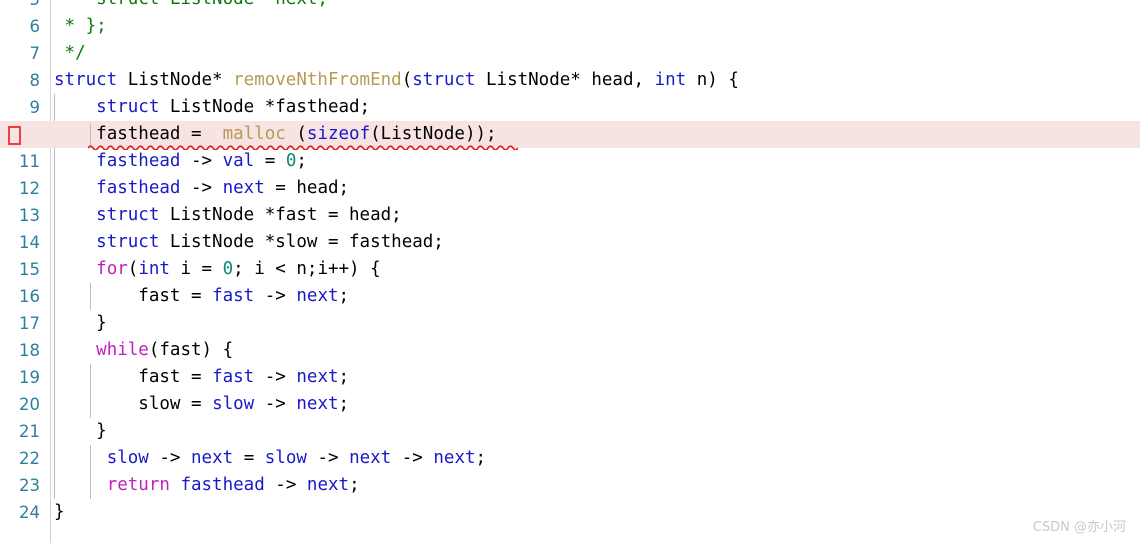 The width and height of the screenshot is (1140, 543). What do you see at coordinates (122, 350) in the screenshot?
I see `token-keyword-while: while` at bounding box center [122, 350].